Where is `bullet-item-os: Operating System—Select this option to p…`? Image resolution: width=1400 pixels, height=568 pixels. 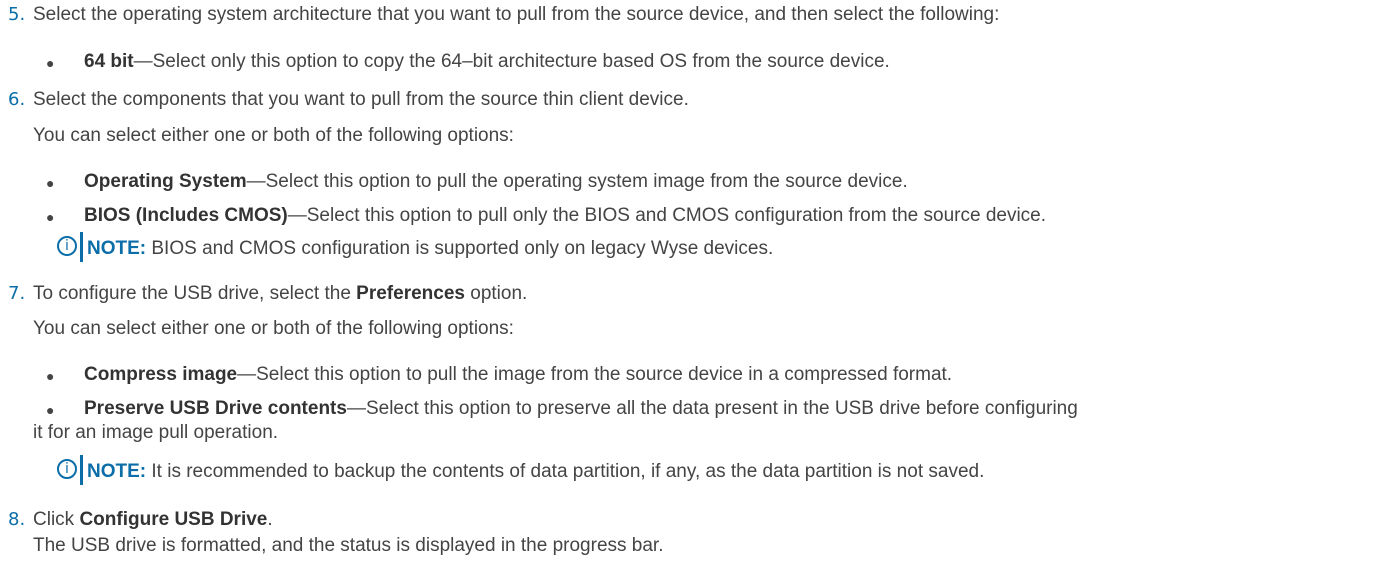 bullet-item-os: Operating System—Select this option to p… is located at coordinates (496, 182).